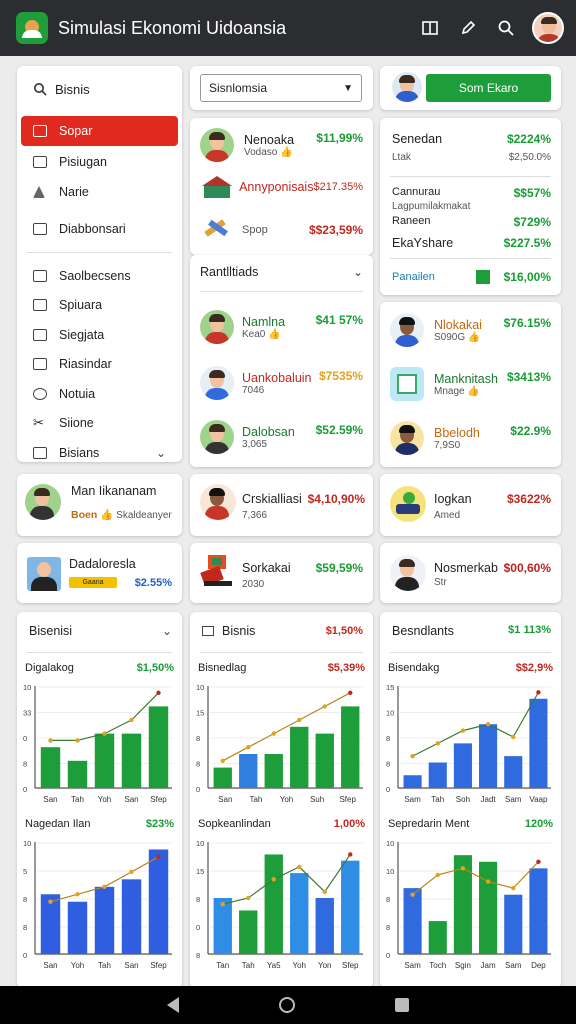 This screenshot has height=1024, width=576. I want to click on sidebar-item-sopar: Sopar, so click(99, 131).